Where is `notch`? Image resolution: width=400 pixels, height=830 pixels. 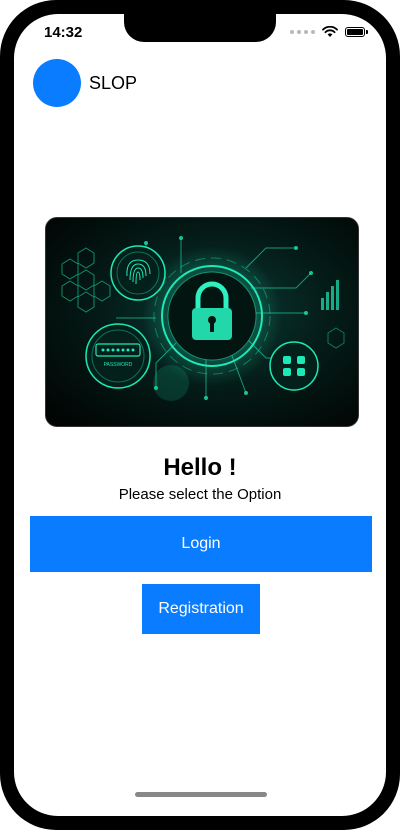
notch is located at coordinates (200, 28).